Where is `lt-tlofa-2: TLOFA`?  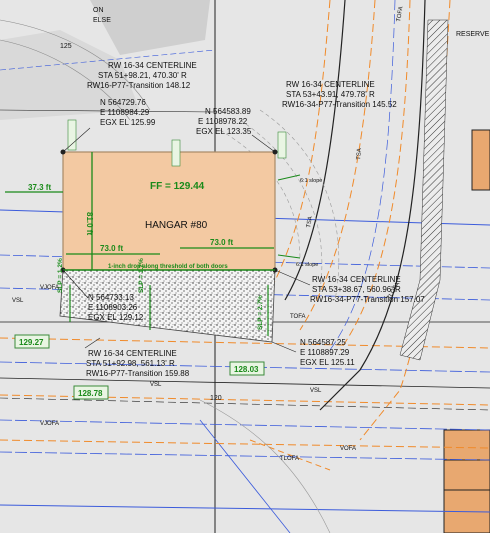
lt-tlofa-2: TLOFA is located at coordinates (289, 459).